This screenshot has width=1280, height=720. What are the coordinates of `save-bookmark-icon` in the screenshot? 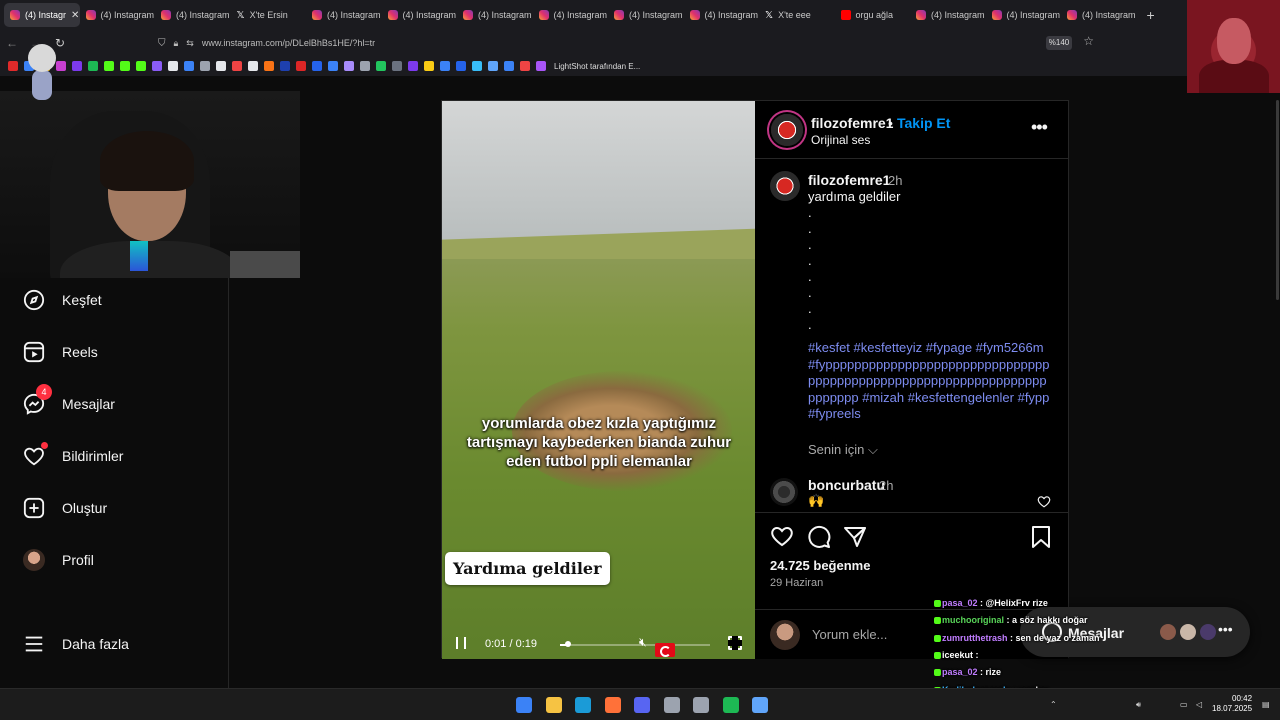 It's located at (1041, 537).